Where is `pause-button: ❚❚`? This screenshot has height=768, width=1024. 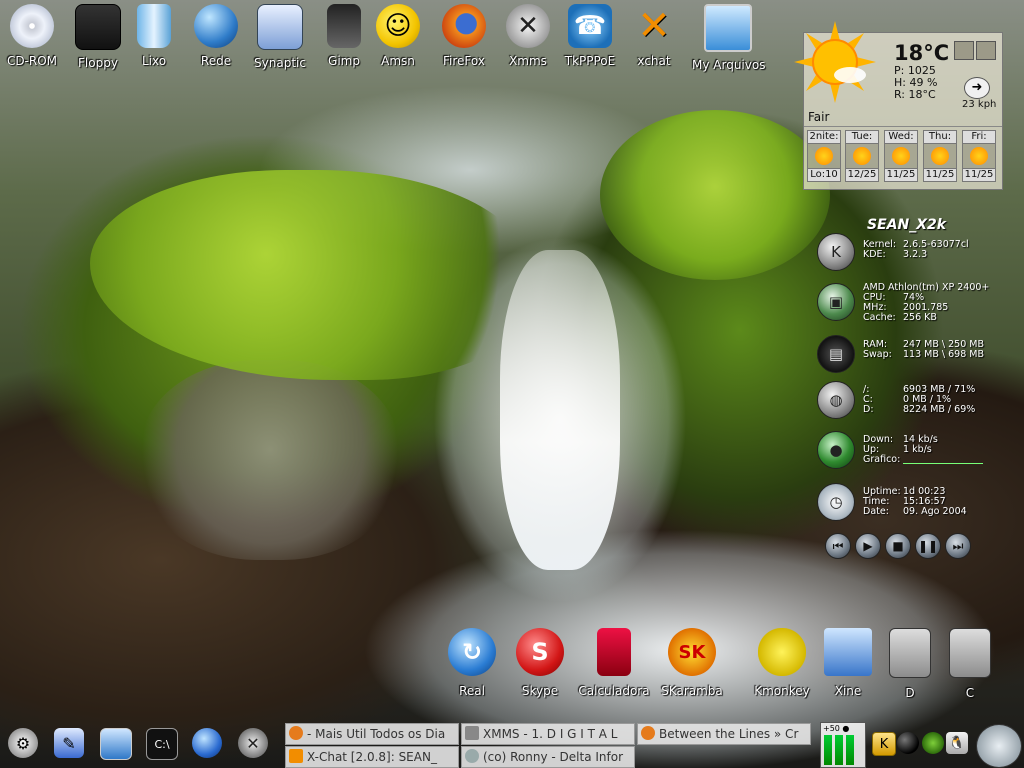
pause-button: ❚❚ is located at coordinates (928, 546).